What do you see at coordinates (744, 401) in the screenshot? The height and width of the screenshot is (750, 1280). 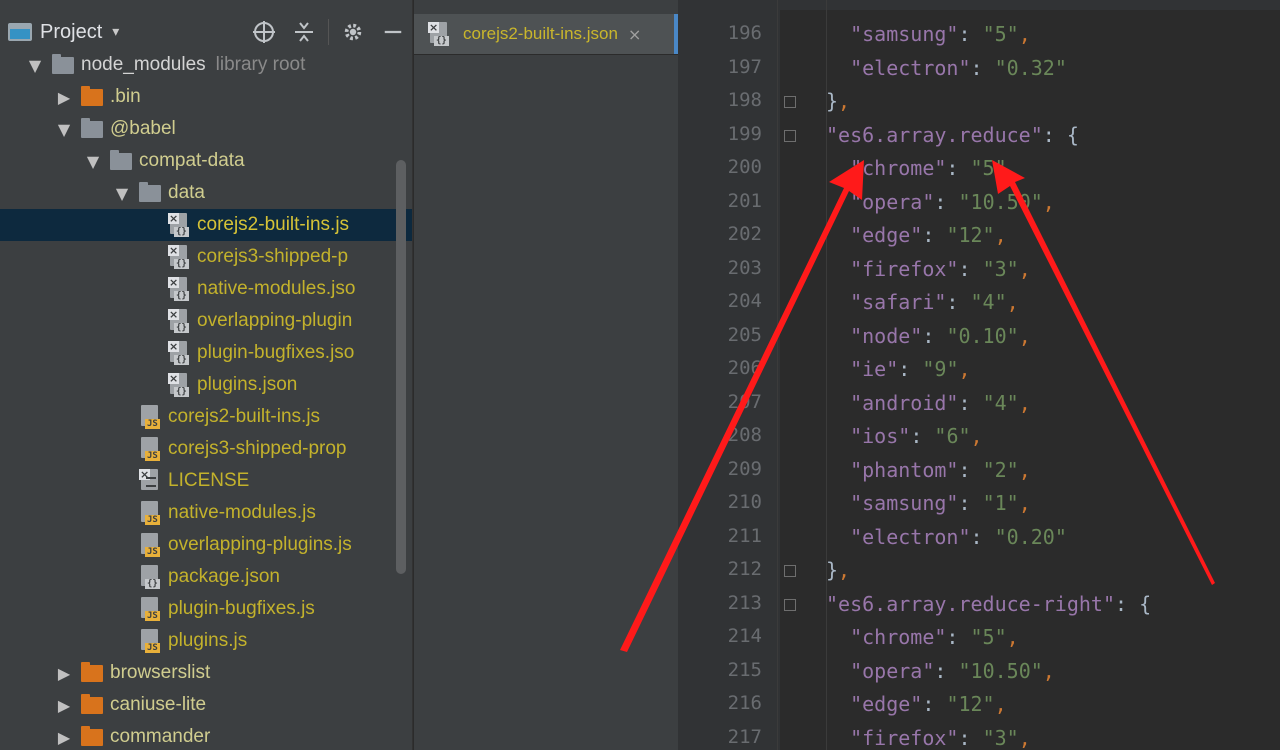 I see `line-number: 207` at bounding box center [744, 401].